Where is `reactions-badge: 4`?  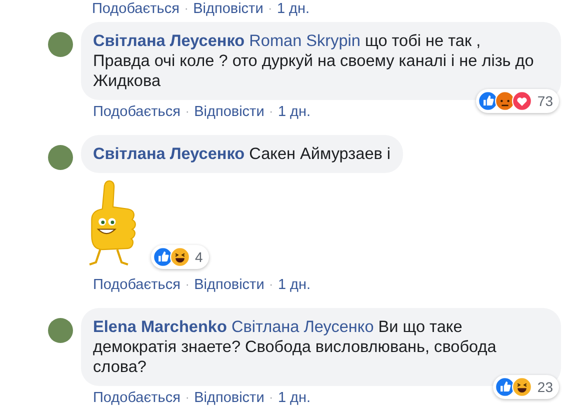 reactions-badge: 4 is located at coordinates (180, 257).